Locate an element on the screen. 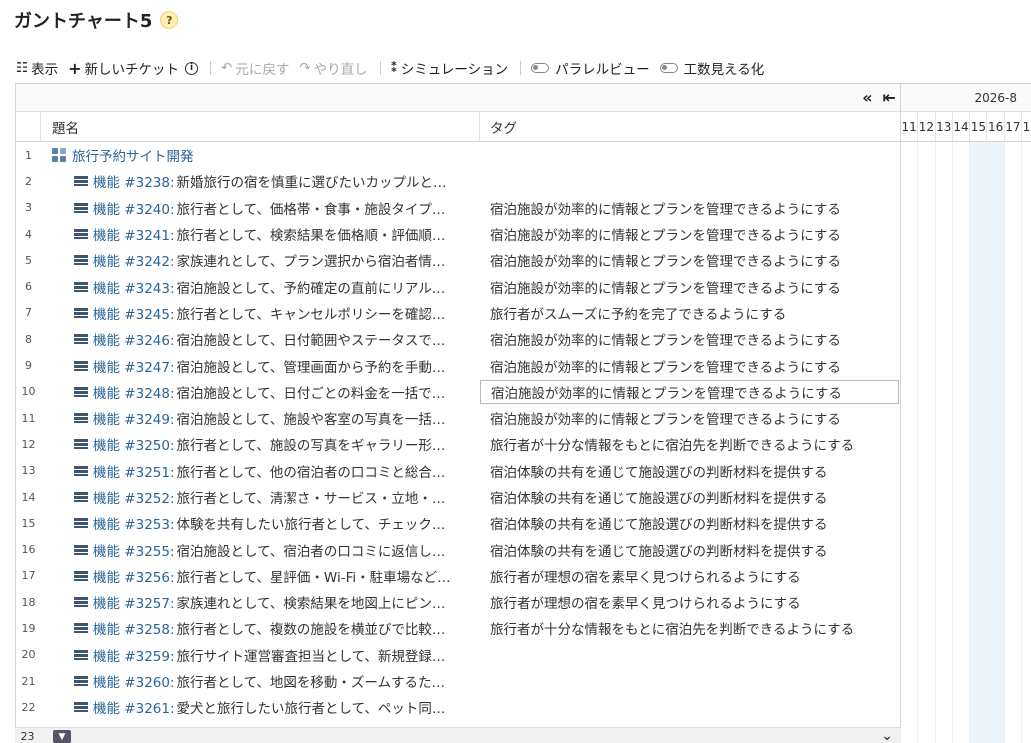  info-icon: i is located at coordinates (192, 68).